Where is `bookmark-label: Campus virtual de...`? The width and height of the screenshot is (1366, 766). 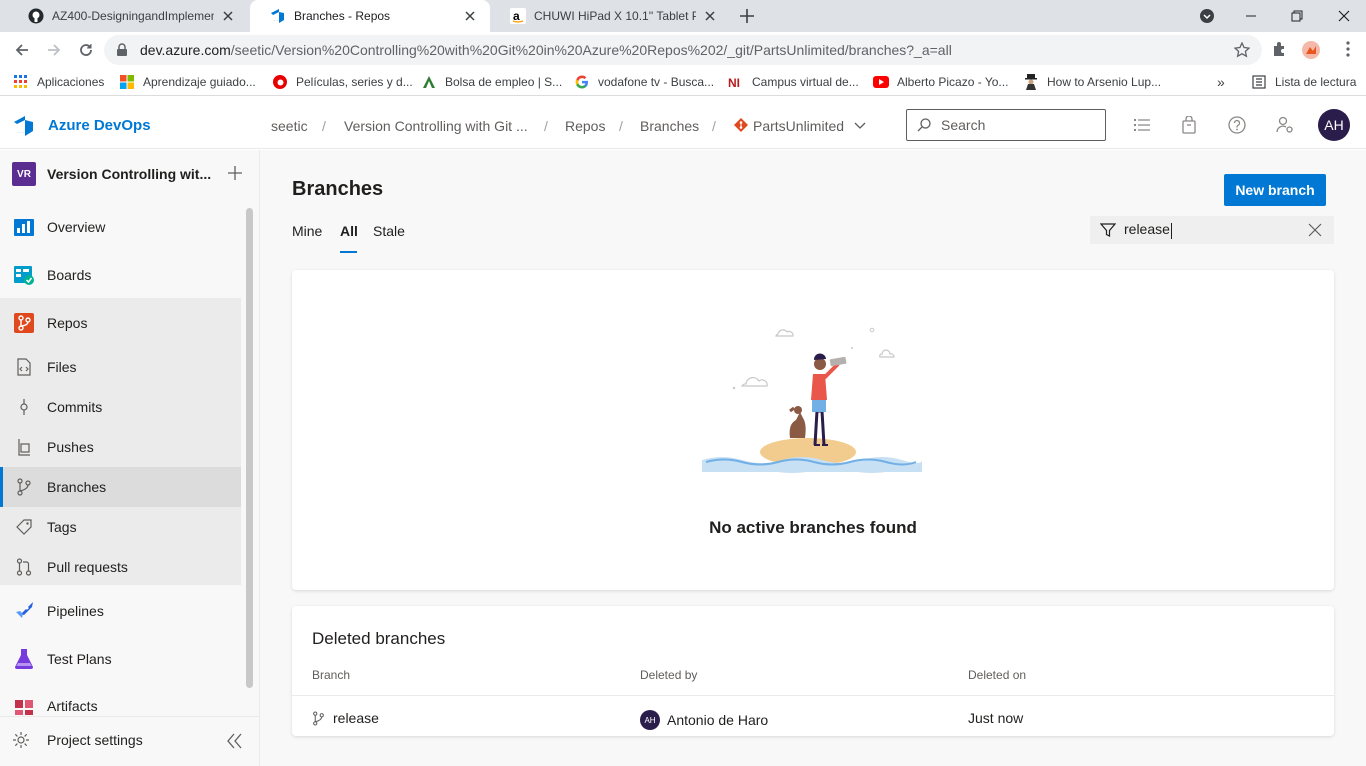
bookmark-label: Campus virtual de... is located at coordinates (805, 82).